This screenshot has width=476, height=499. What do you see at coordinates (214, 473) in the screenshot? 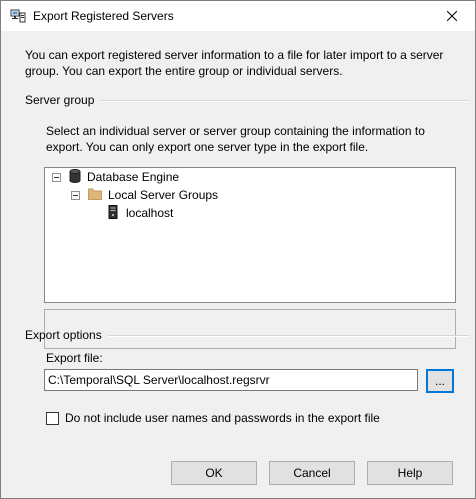
I see `ok-button: OK` at bounding box center [214, 473].